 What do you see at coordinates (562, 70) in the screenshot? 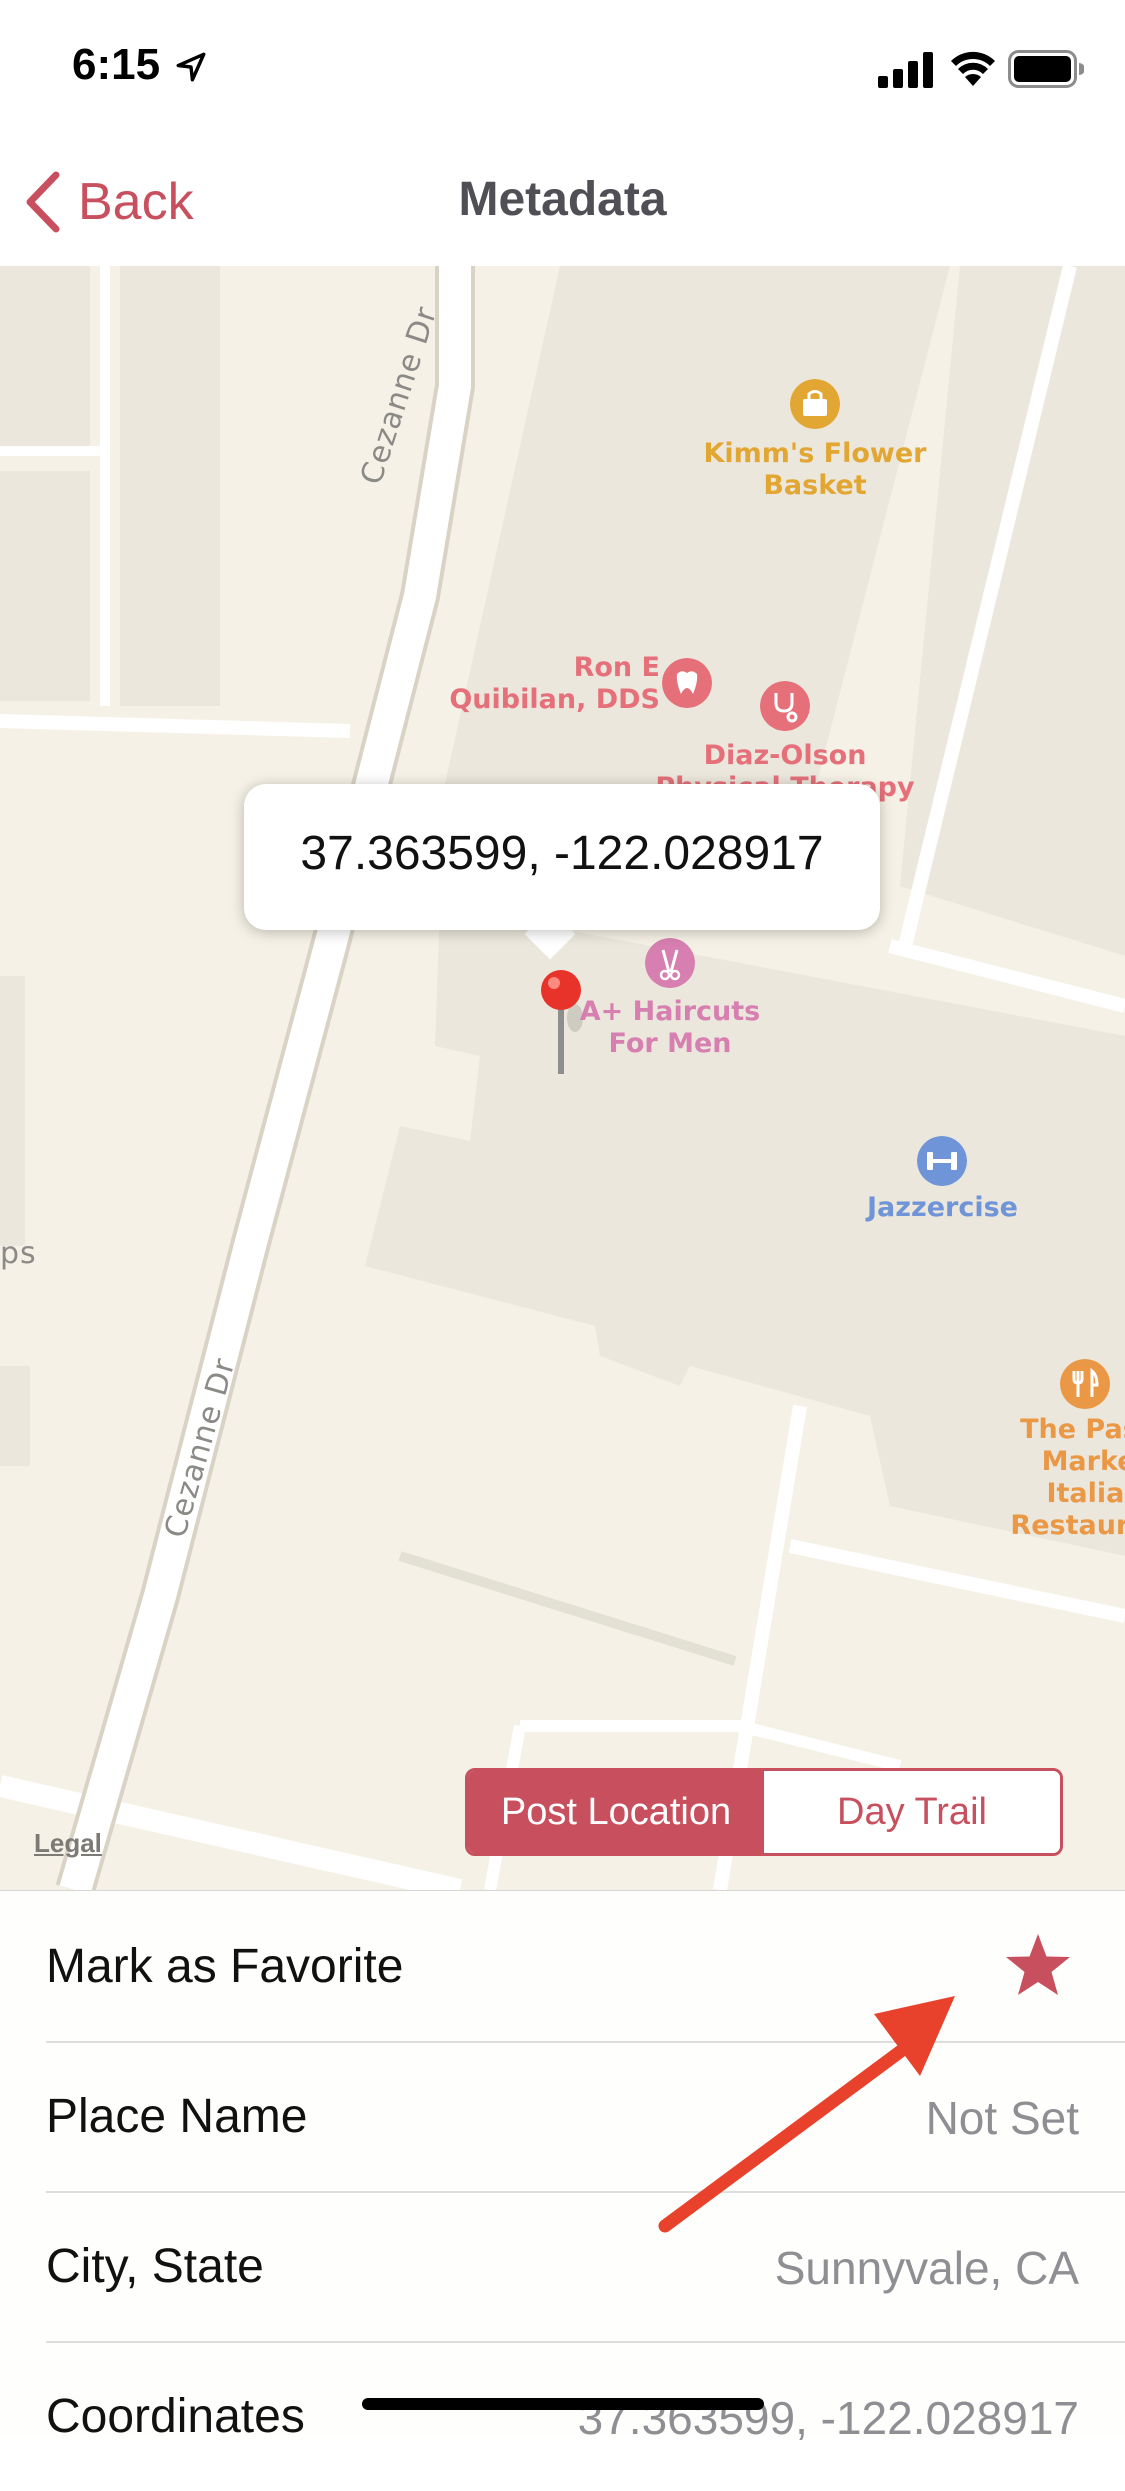
I see `status-bar: 6:15` at bounding box center [562, 70].